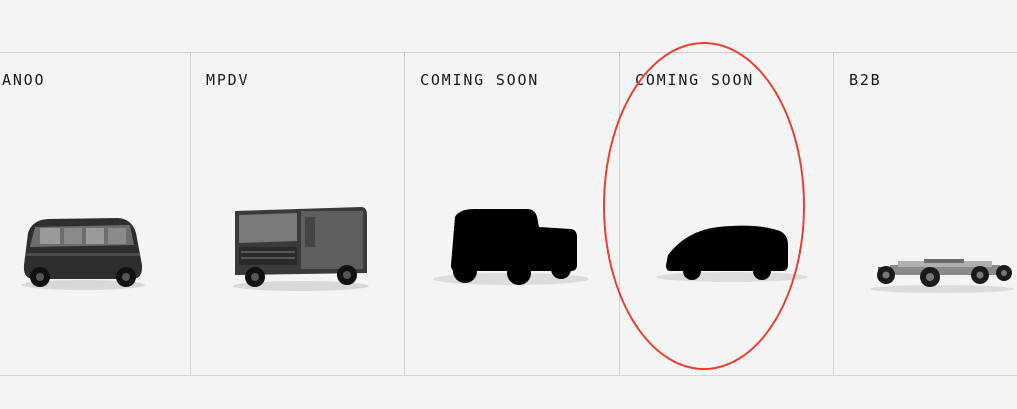  Describe the element at coordinates (301, 249) in the screenshot. I see `delivery-van-image` at that location.